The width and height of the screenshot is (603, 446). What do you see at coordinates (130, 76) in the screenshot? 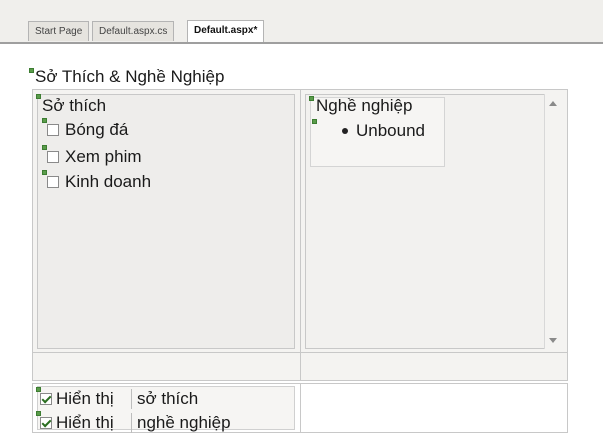
I see `section-title: Sở Thích & Nghề Nghiệp` at bounding box center [130, 76].